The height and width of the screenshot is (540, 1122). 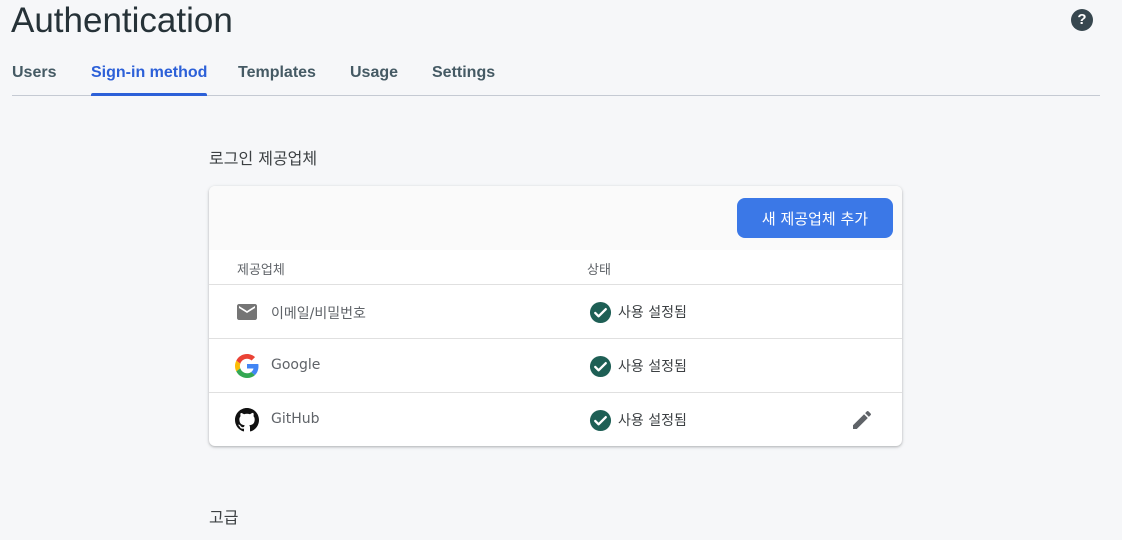 What do you see at coordinates (599, 270) in the screenshot?
I see `column-header-status: 상태` at bounding box center [599, 270].